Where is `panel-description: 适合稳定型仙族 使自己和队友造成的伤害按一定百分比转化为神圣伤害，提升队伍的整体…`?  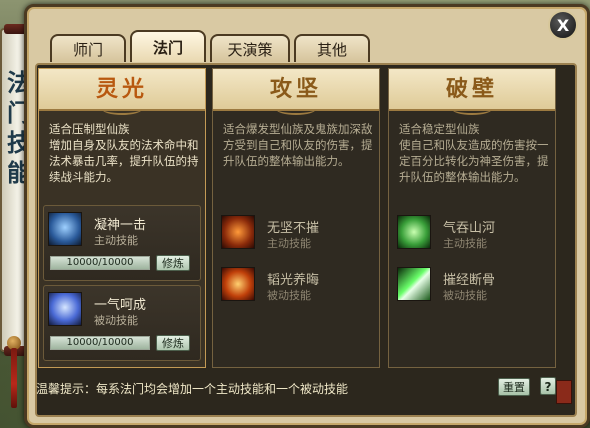
panel-description: 适合稳定型仙族 使自己和队友造成的伤害按一定百分比转化为神圣伤害，提升队伍的整体… is located at coordinates (474, 153).